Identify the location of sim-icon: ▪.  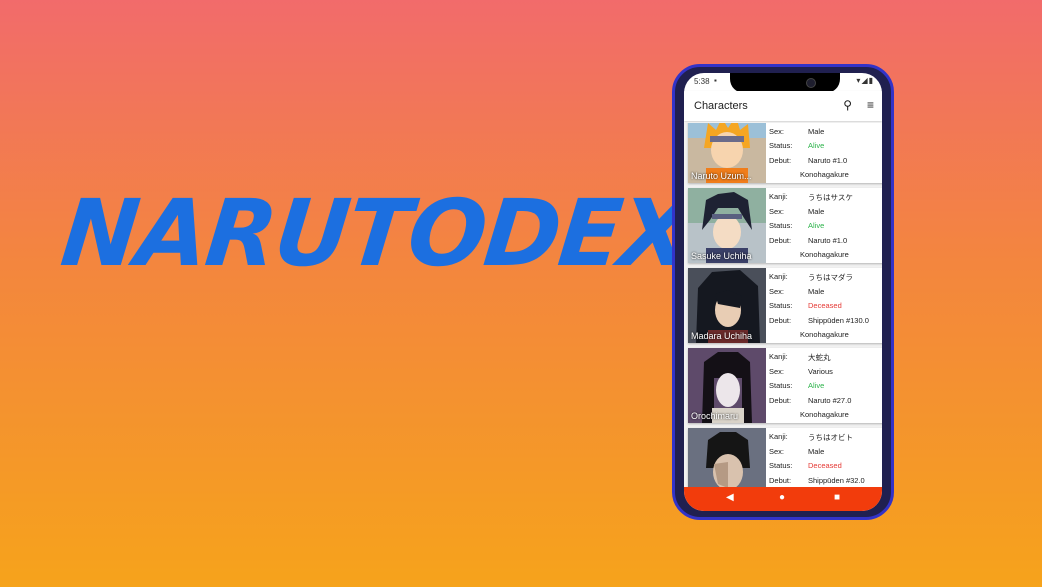
(715, 80).